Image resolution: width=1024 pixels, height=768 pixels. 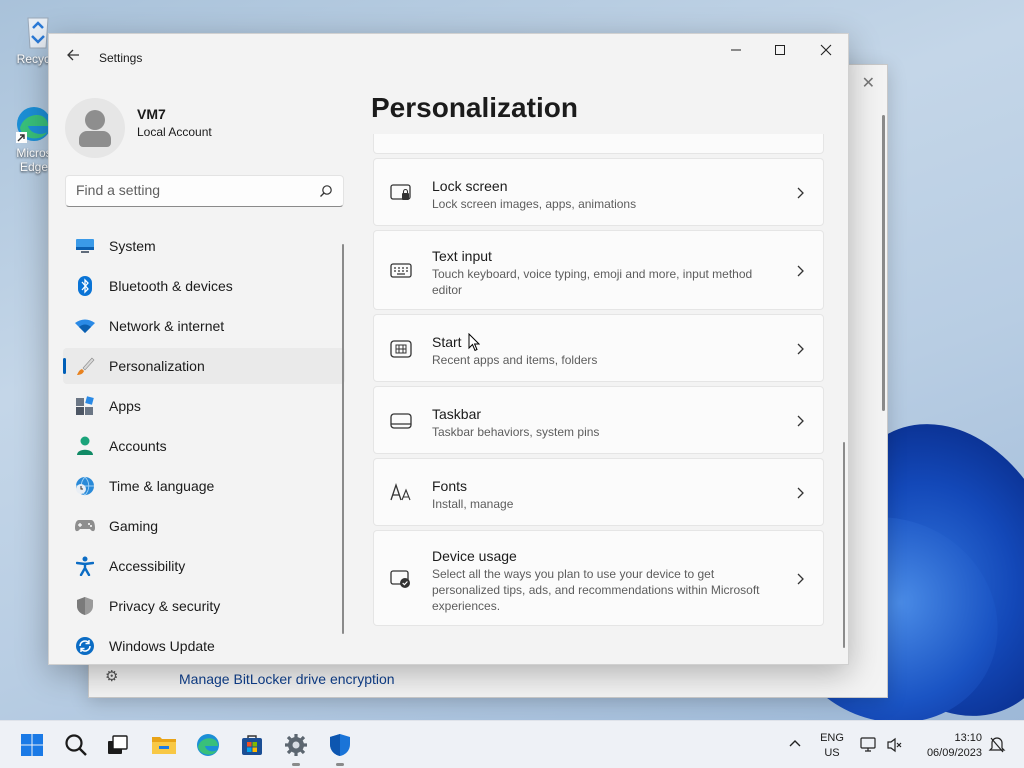 What do you see at coordinates (598, 348) in the screenshot?
I see `settings-card-start: Start Recent apps and items, folders` at bounding box center [598, 348].